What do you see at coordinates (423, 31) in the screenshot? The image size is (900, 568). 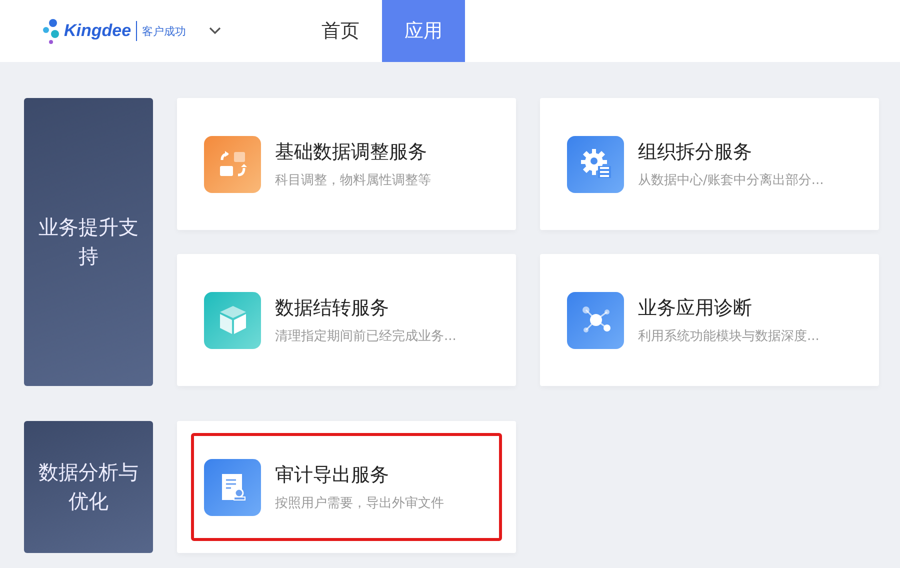 I see `nav-tab: 应用` at bounding box center [423, 31].